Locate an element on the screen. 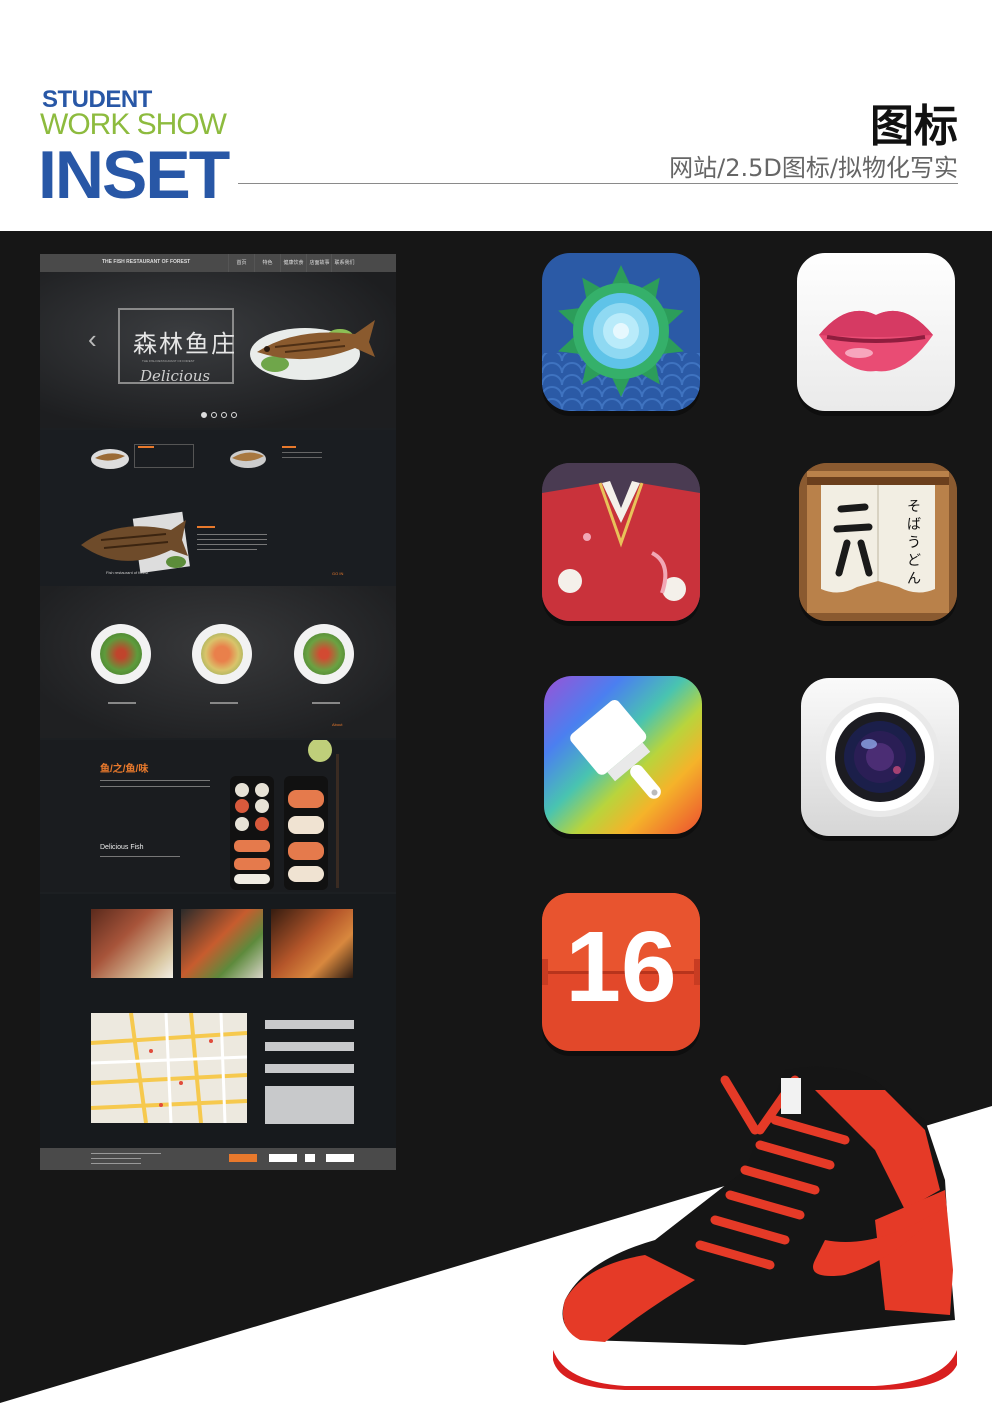 This screenshot has width=992, height=1403. page-title: 图标 is located at coordinates (914, 126).